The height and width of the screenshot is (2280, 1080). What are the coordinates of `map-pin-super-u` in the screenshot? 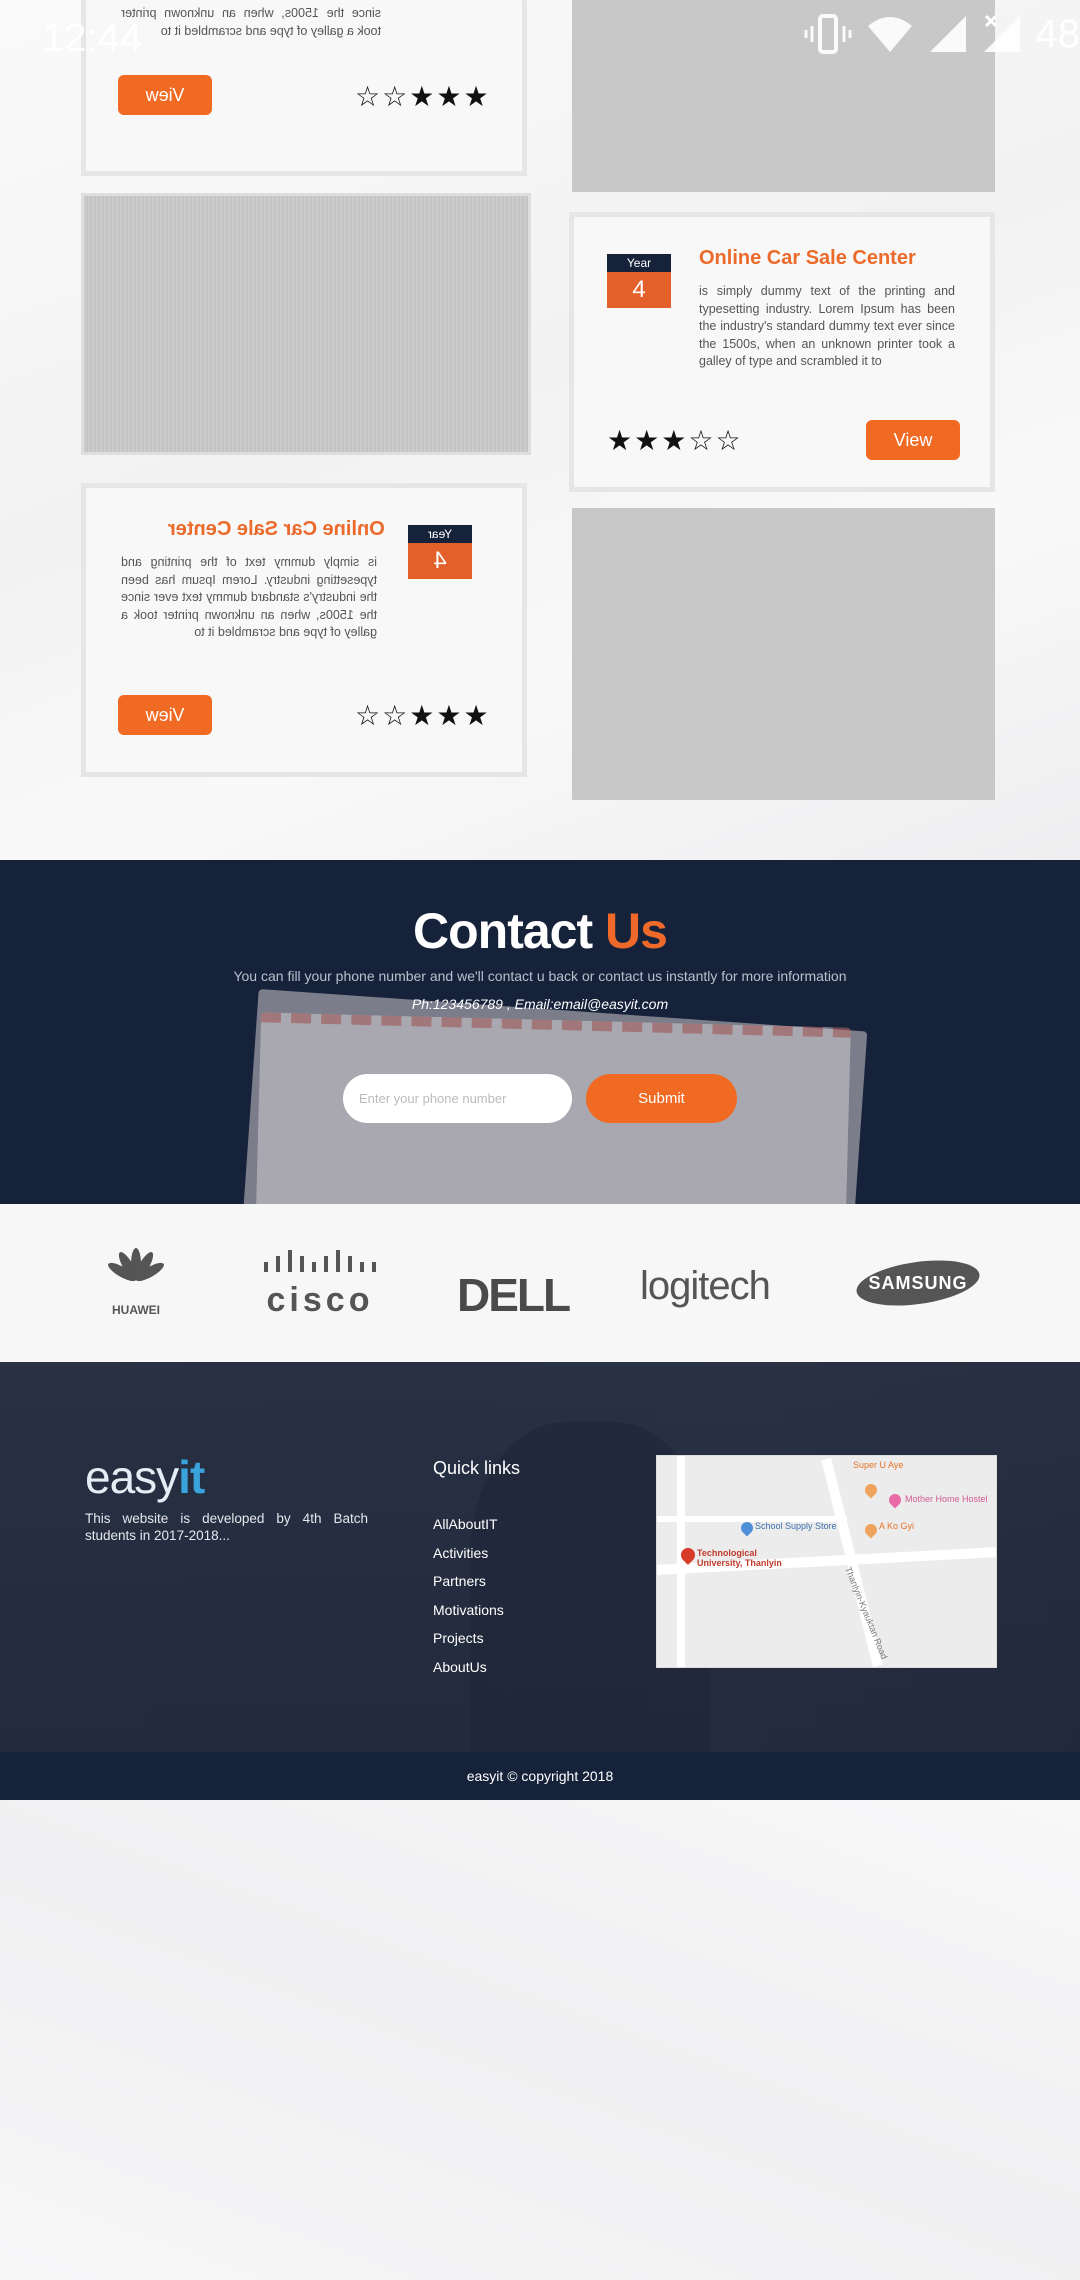 It's located at (871, 1490).